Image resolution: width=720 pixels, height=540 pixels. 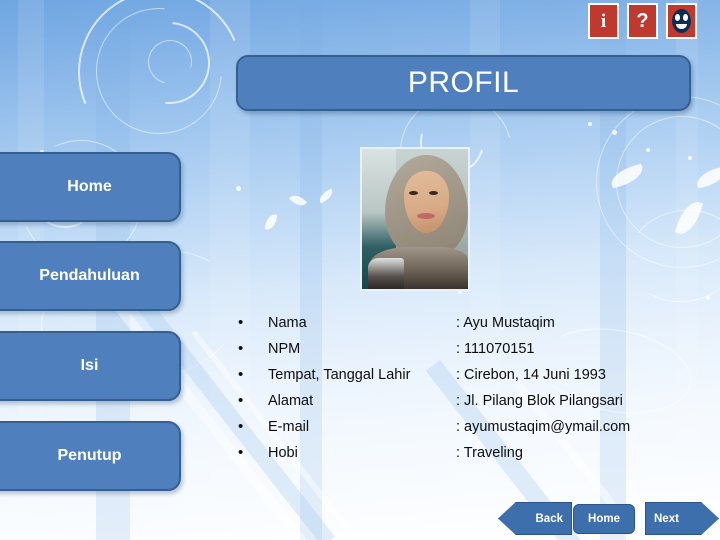 I want to click on detail-value: : 111070151, so click(x=495, y=349).